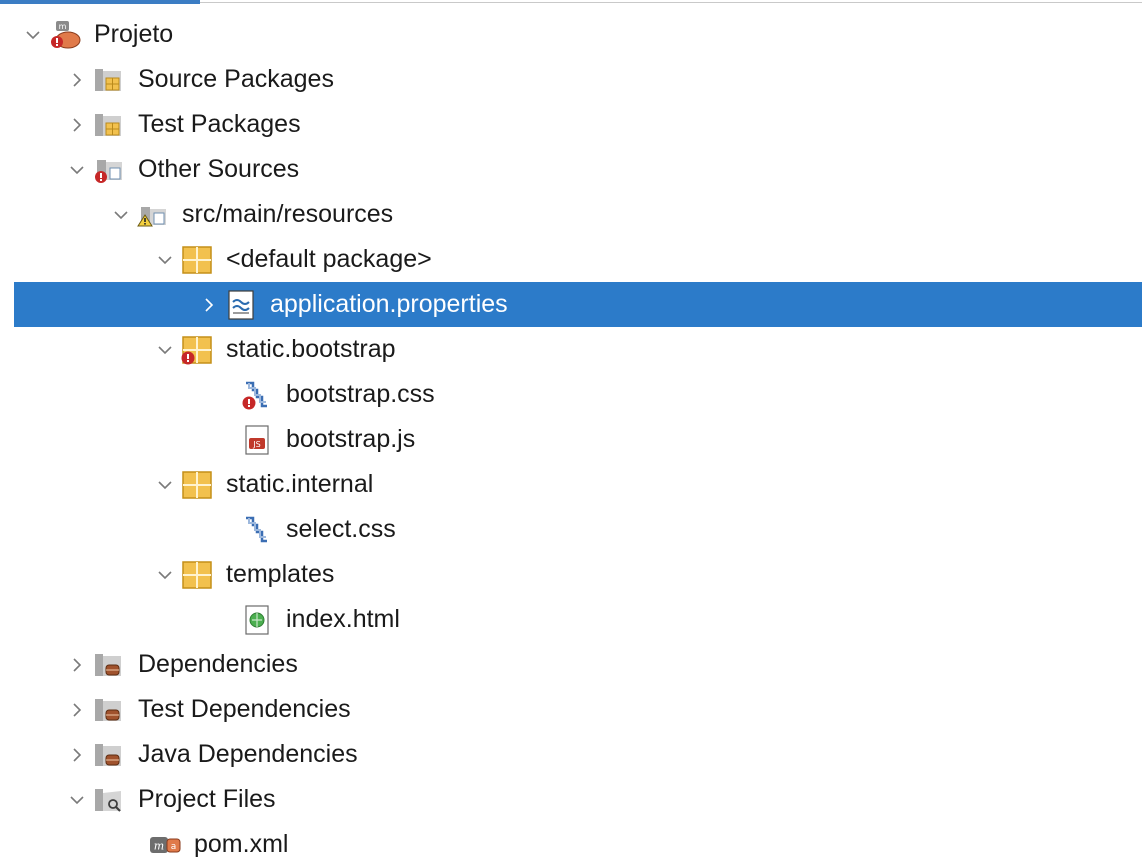 Image resolution: width=1142 pixels, height=867 pixels. I want to click on tree-label: static.bootstrap, so click(311, 349).